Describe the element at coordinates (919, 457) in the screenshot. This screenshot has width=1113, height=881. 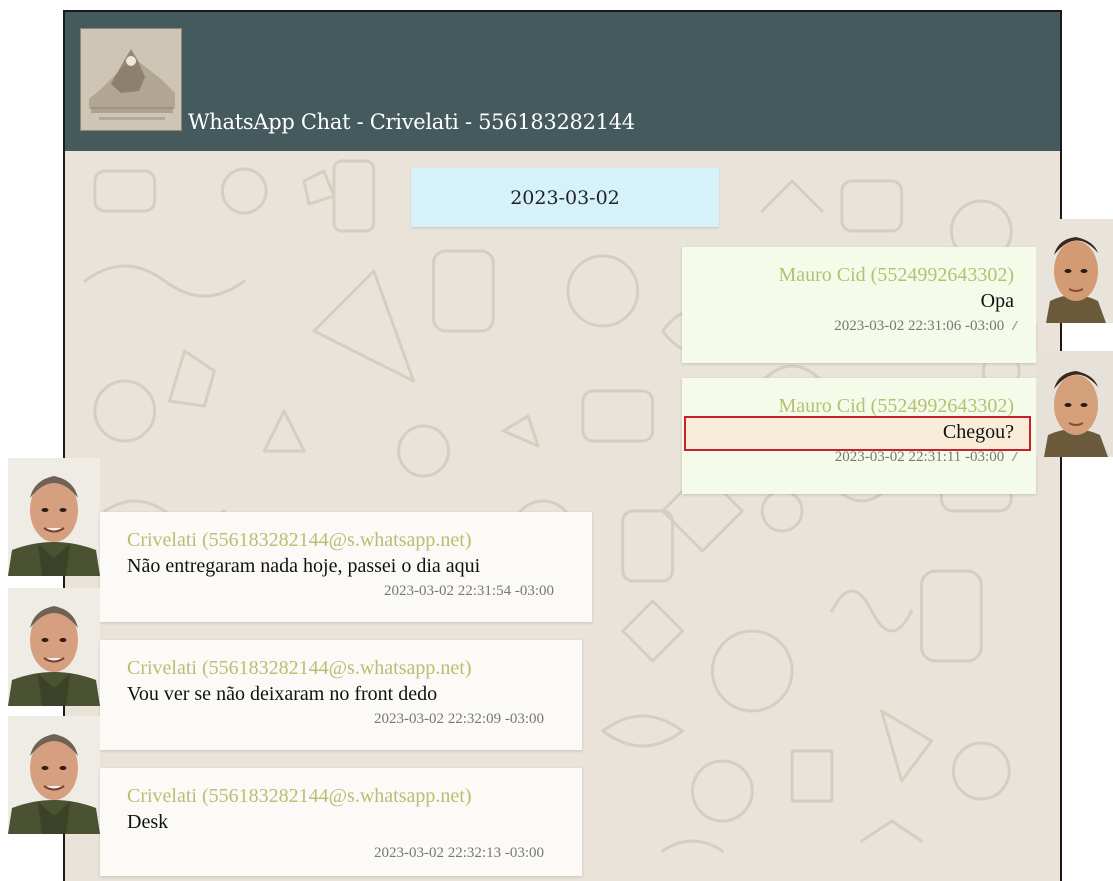
I see `timestamp-text: 2023-03-02 22:31:11 -03:00` at that location.